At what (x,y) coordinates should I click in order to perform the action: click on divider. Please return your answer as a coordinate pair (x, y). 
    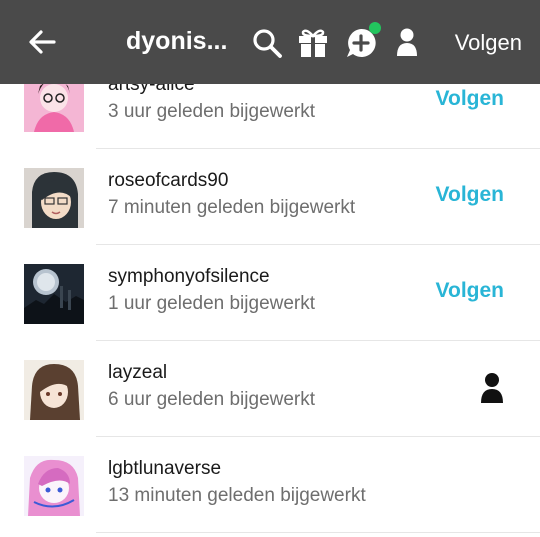
    Looking at the image, I should click on (318, 532).